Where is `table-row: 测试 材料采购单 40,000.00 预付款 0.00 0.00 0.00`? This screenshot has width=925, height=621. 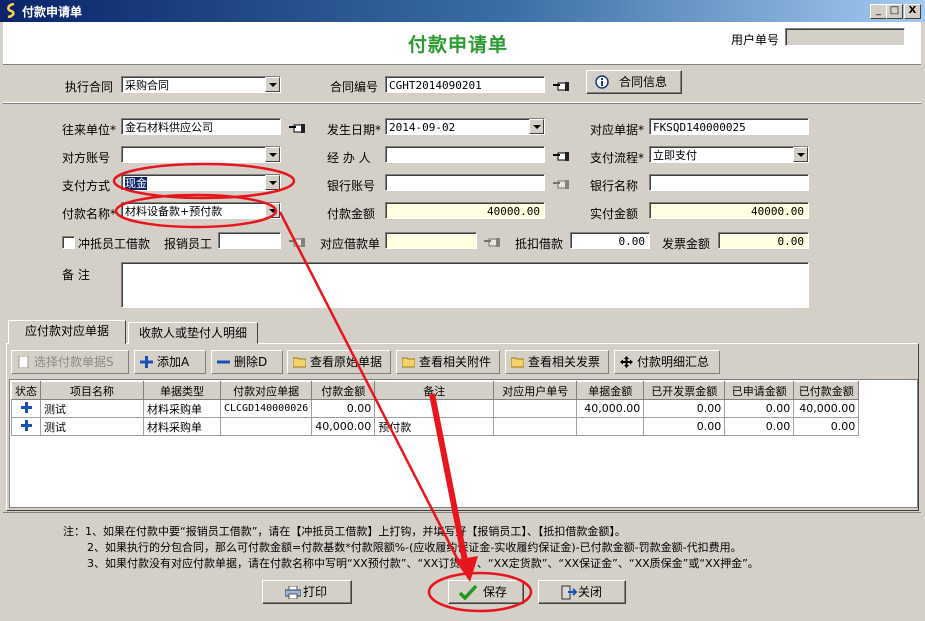 table-row: 测试 材料采购单 40,000.00 预付款 0.00 0.00 0.00 is located at coordinates (435, 426).